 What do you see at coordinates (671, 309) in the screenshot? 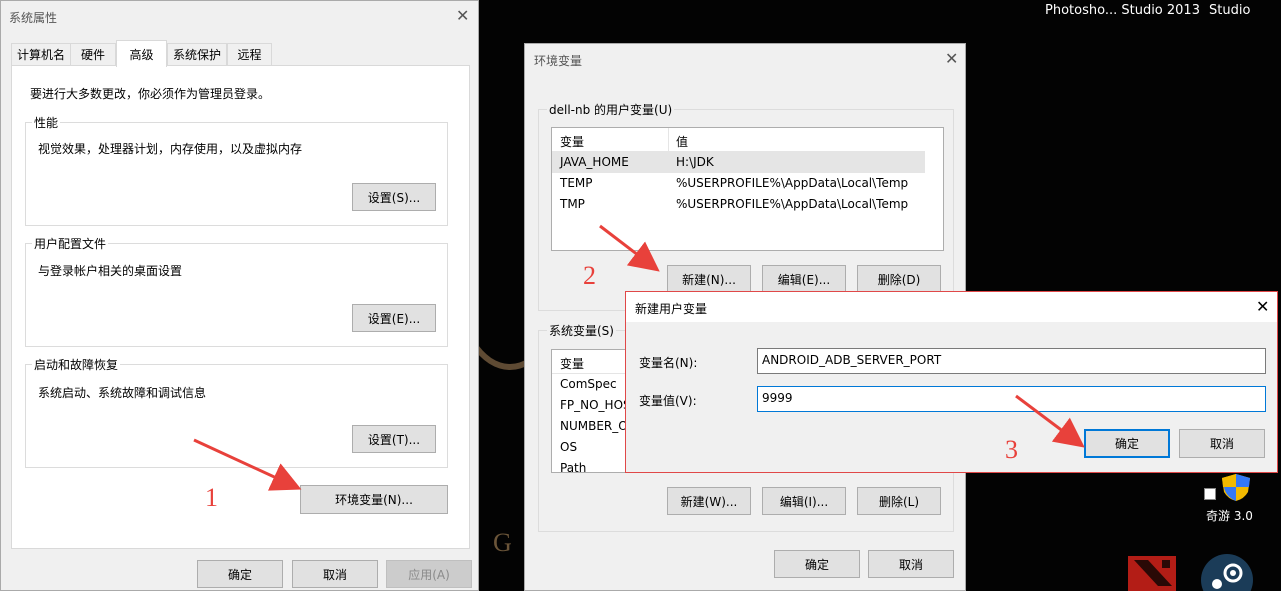
I see `window-title: 新建用户变量` at bounding box center [671, 309].